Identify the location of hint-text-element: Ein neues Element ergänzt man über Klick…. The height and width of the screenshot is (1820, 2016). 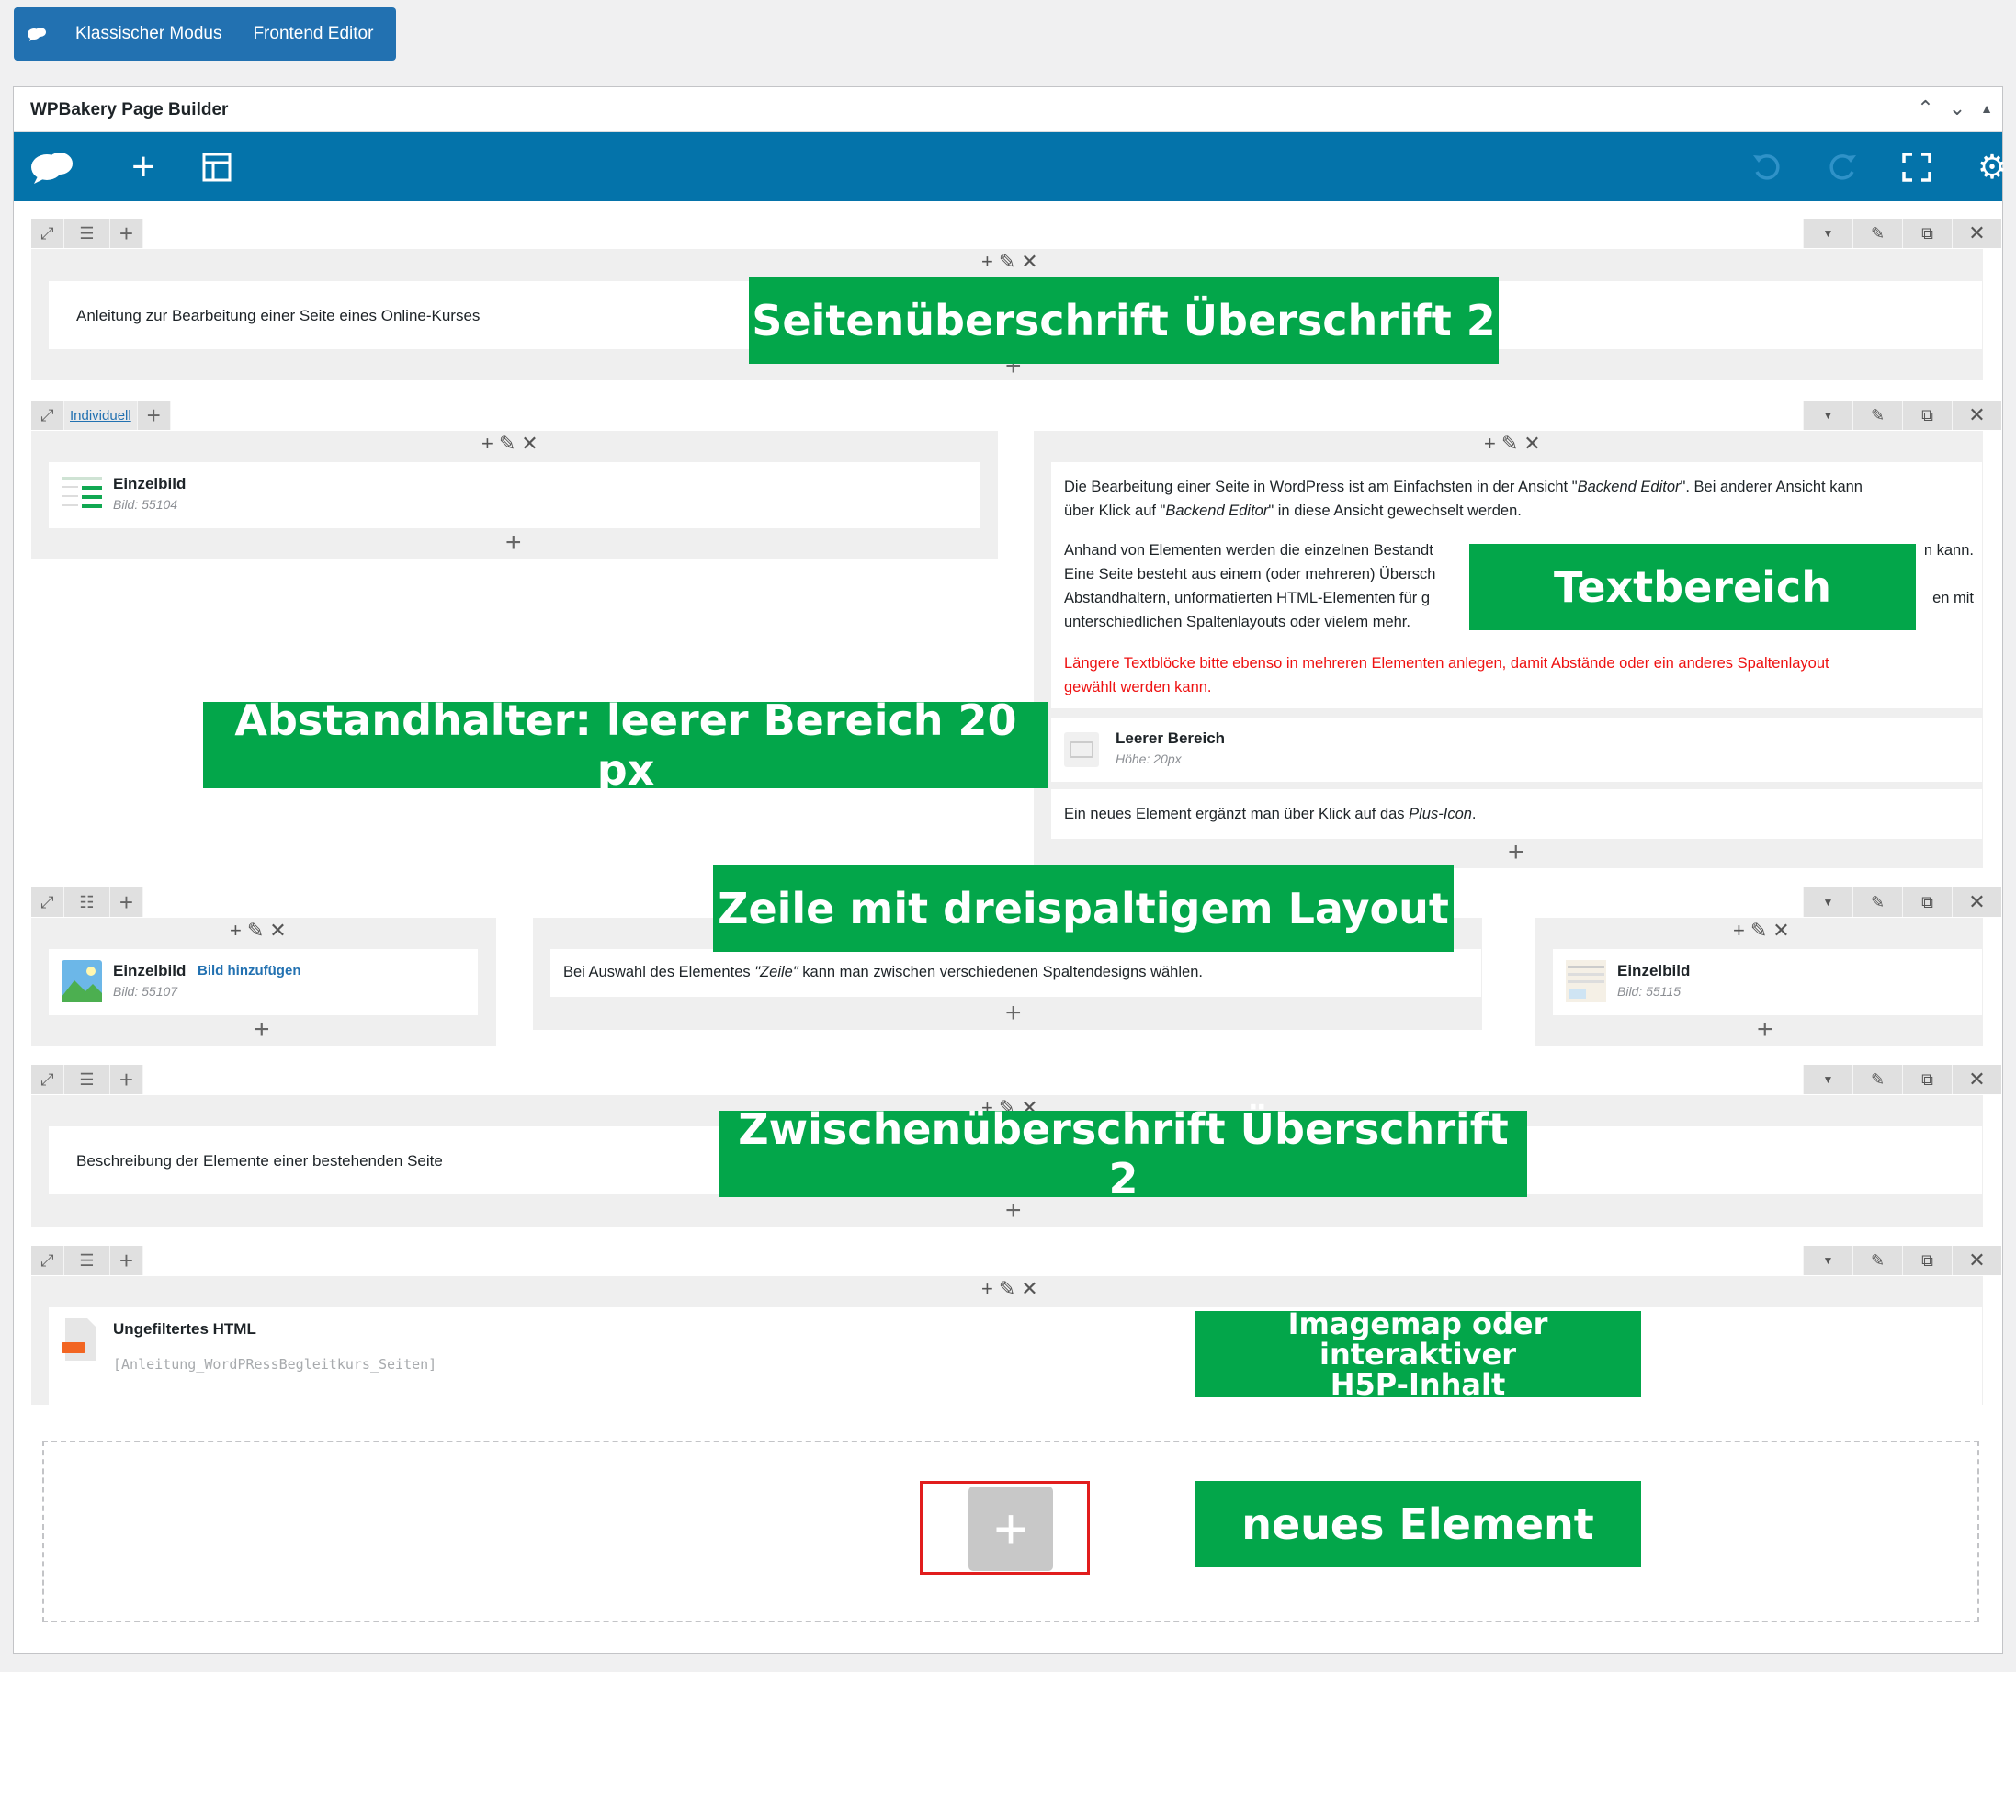
(1516, 814).